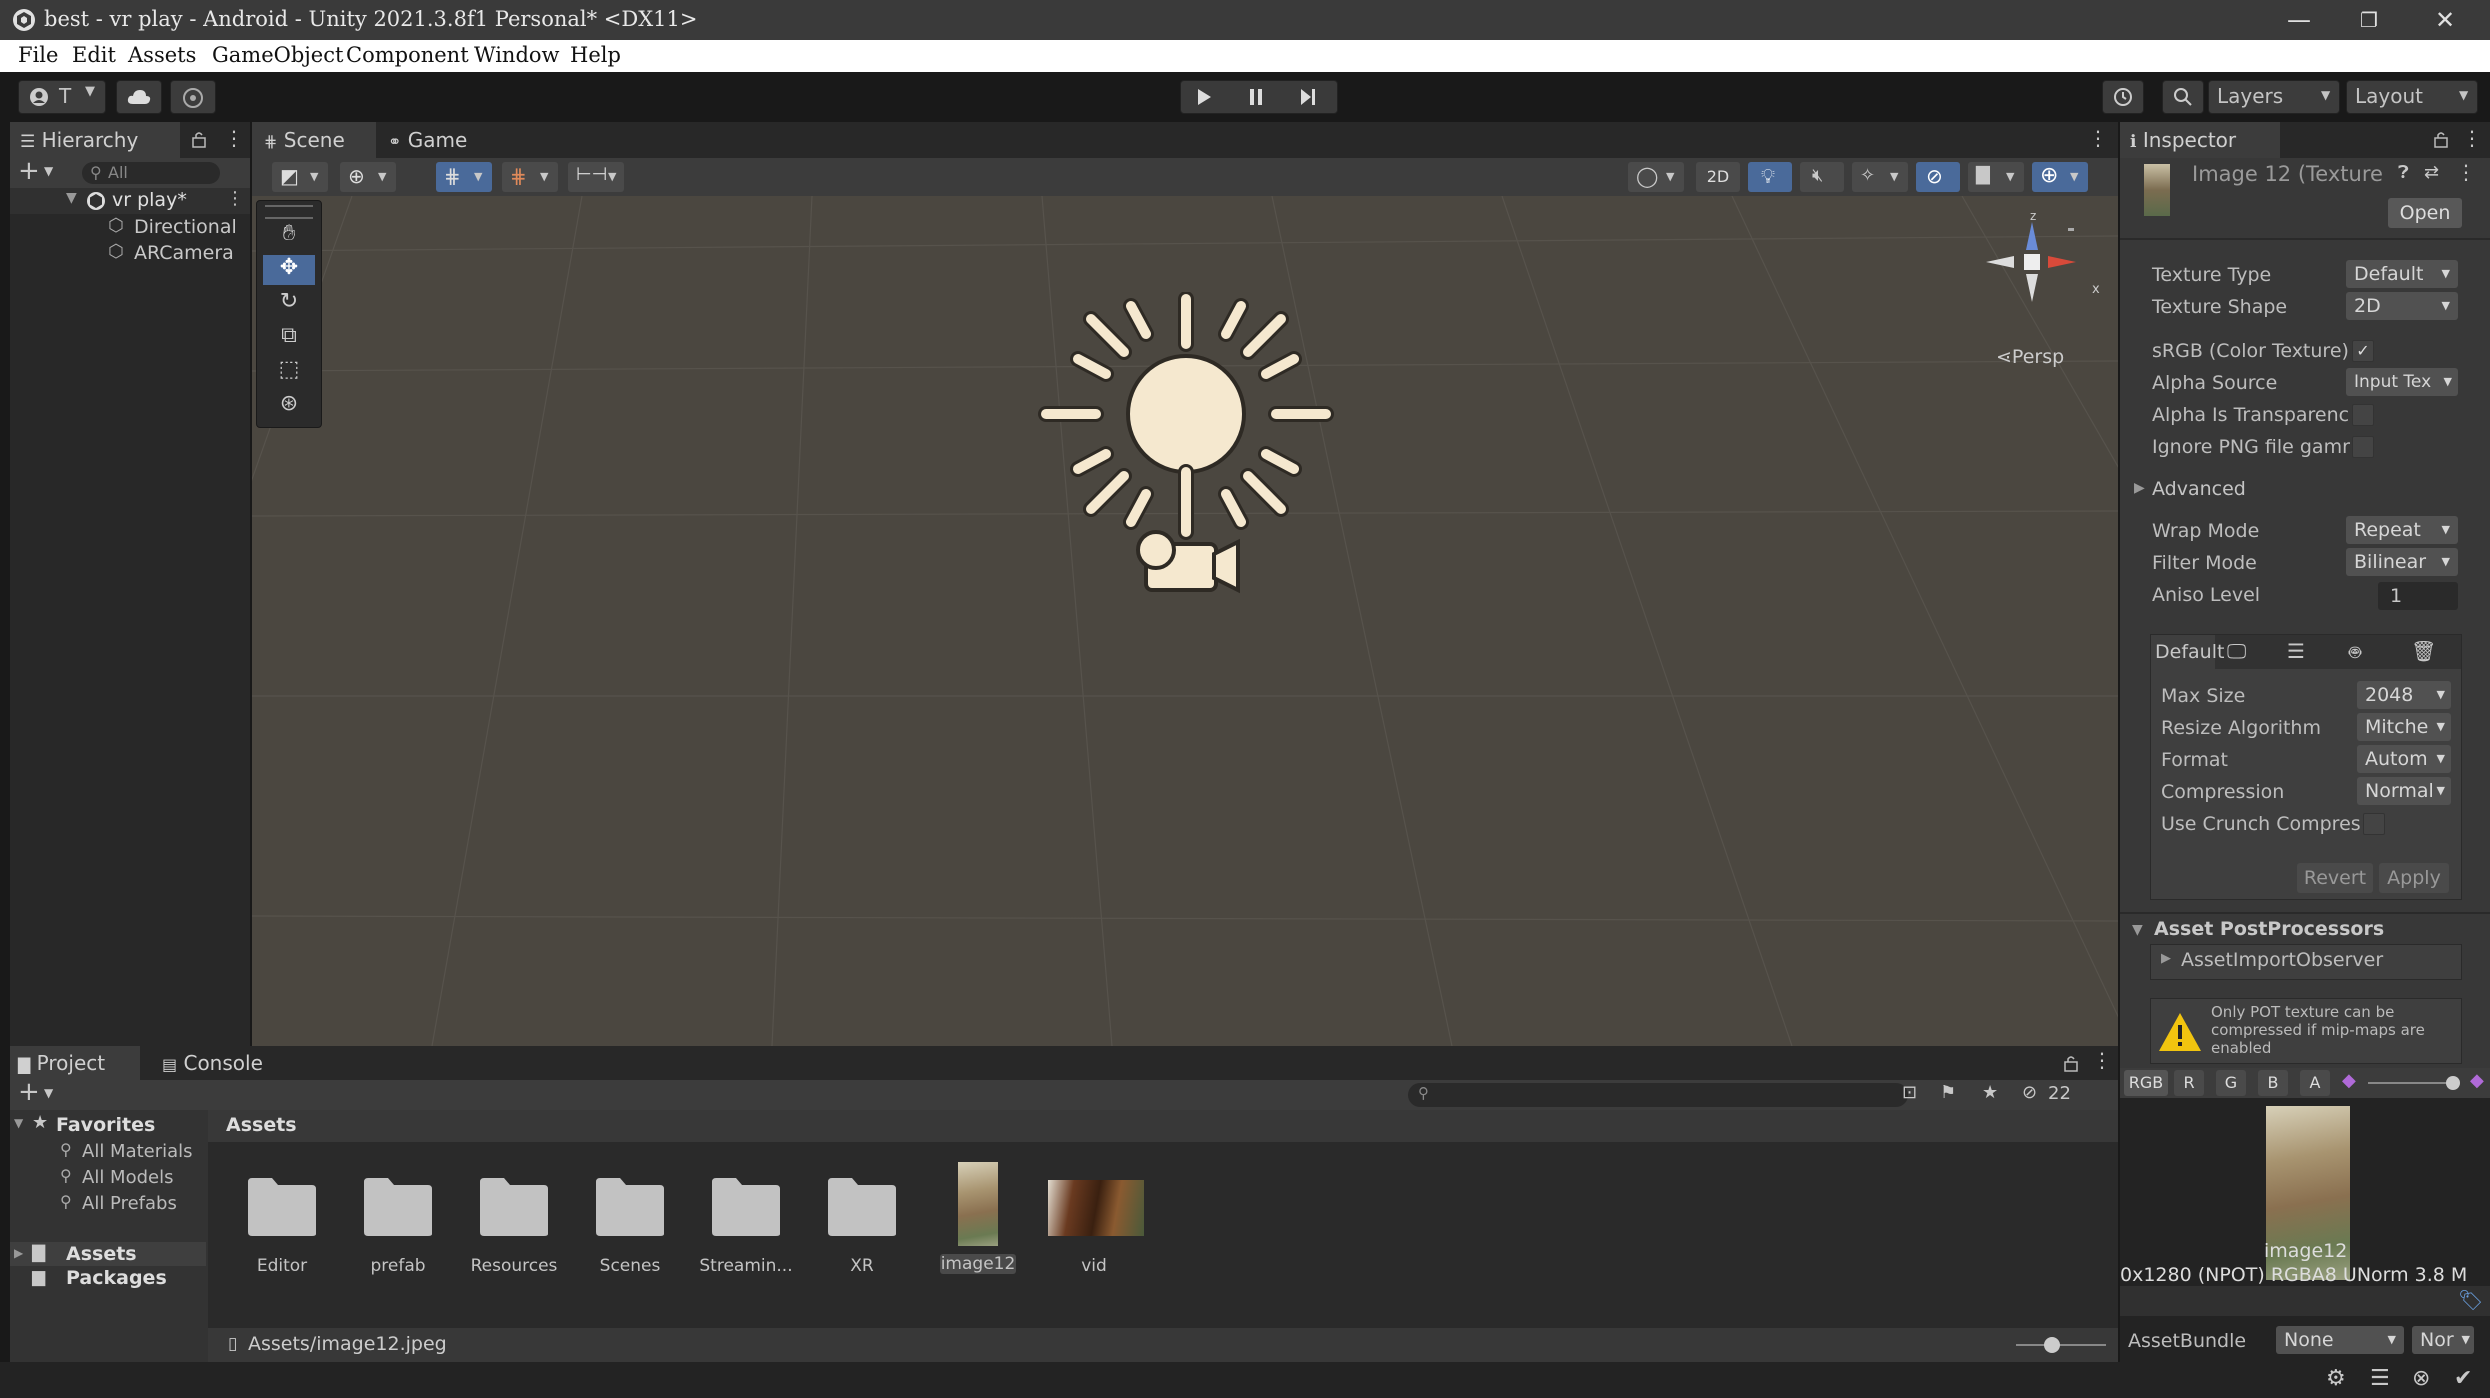 The width and height of the screenshot is (2490, 1398). What do you see at coordinates (2231, 1083) in the screenshot?
I see `channel-g-button: G` at bounding box center [2231, 1083].